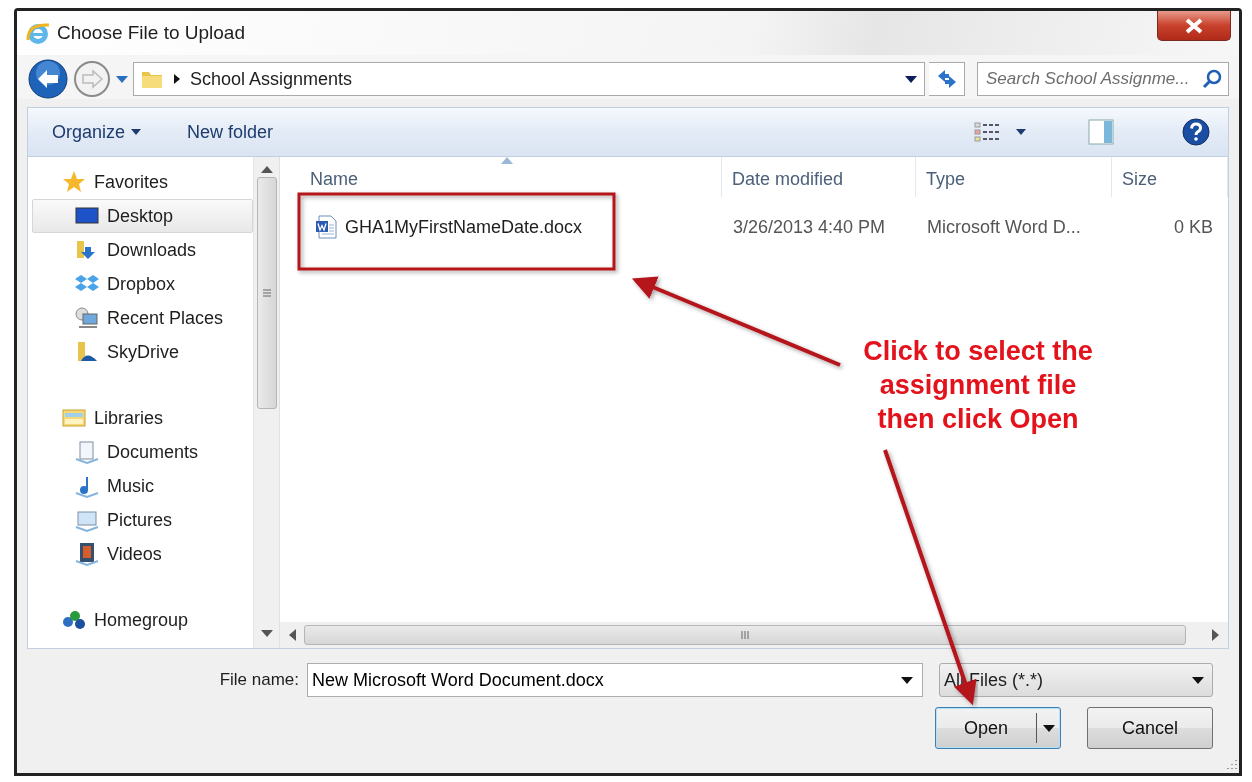  Describe the element at coordinates (142, 520) in the screenshot. I see `sidebar-item: Pictures` at that location.